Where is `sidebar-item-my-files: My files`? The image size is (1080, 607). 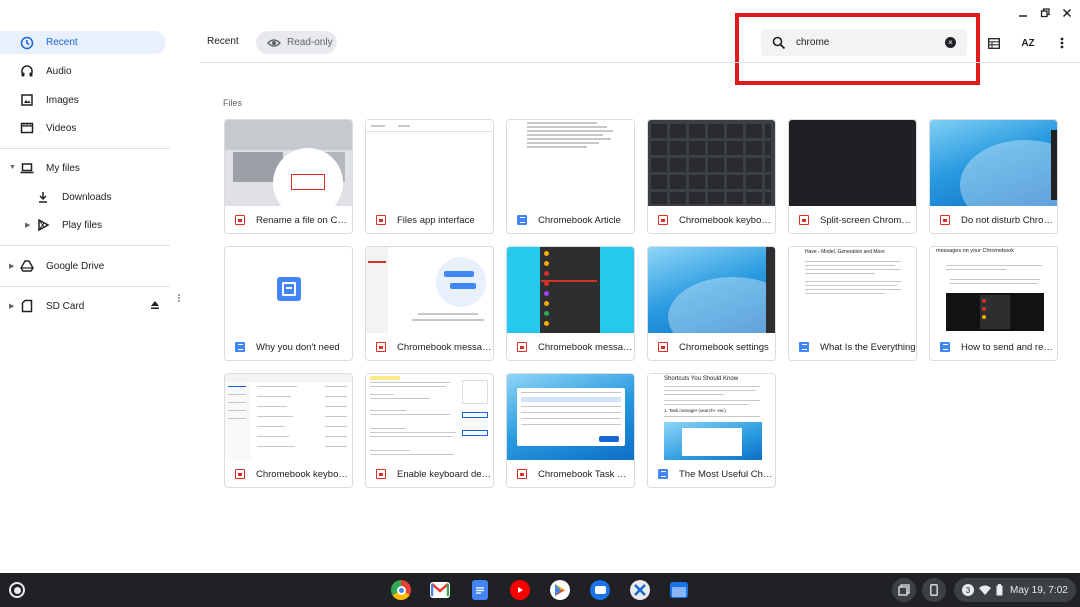
sidebar-item-my-files: My files is located at coordinates (40, 168).